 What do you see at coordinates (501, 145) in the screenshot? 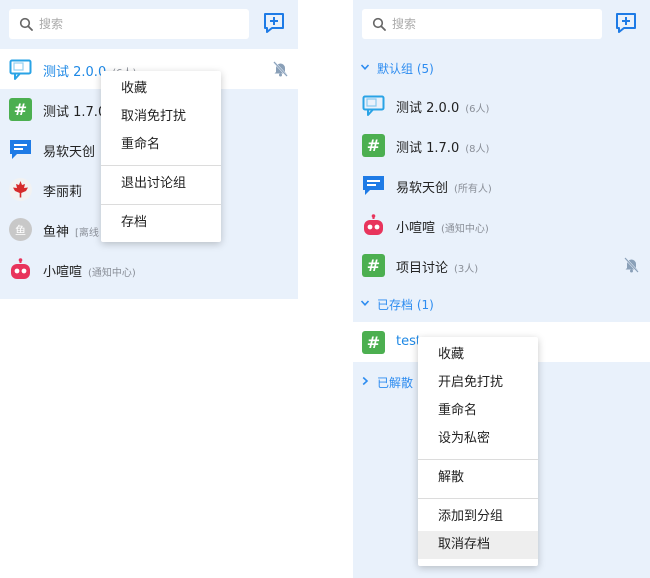
I see `conversation-item: # 测试 1.7.0 (8人)` at bounding box center [501, 145].